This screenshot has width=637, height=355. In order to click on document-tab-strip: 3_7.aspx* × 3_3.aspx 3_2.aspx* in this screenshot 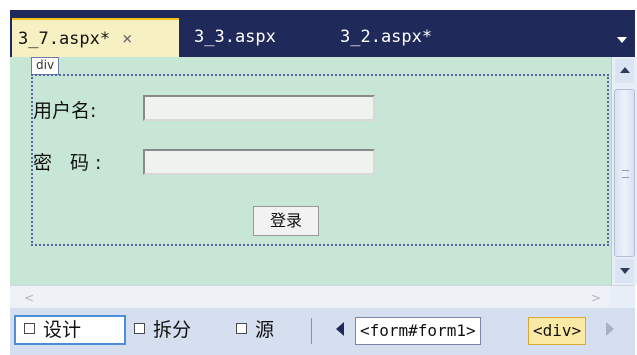, I will do `click(322, 33)`.